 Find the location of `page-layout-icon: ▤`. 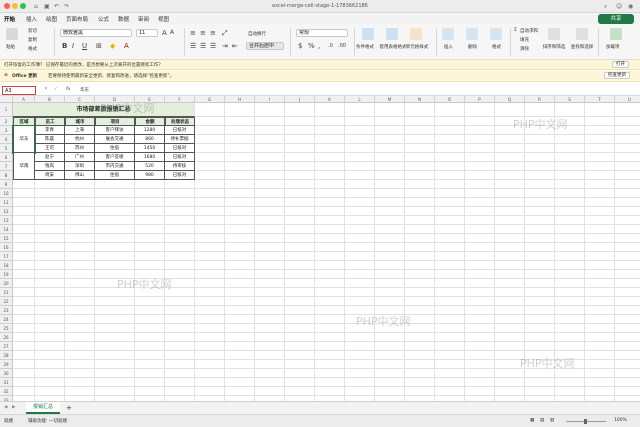

page-layout-icon: ▤ is located at coordinates (542, 420).